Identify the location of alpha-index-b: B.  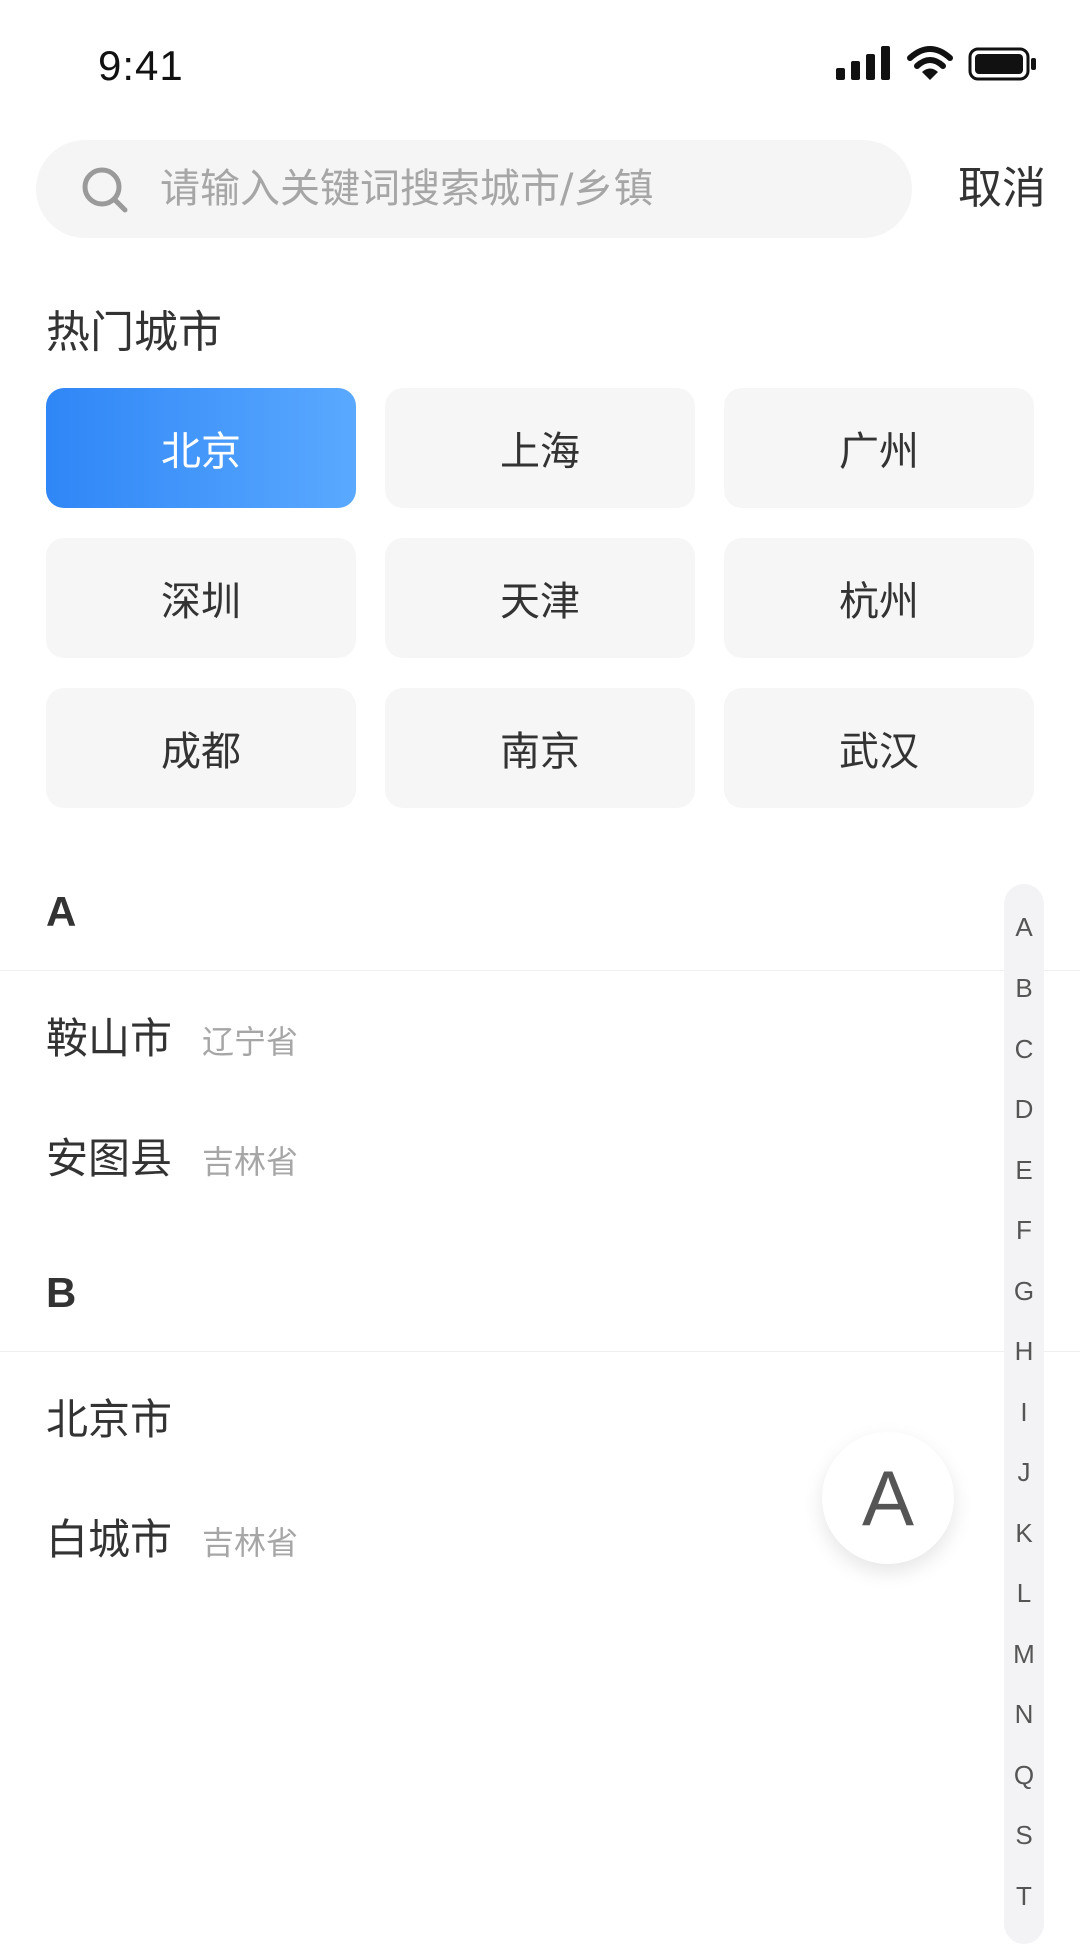
(1024, 988).